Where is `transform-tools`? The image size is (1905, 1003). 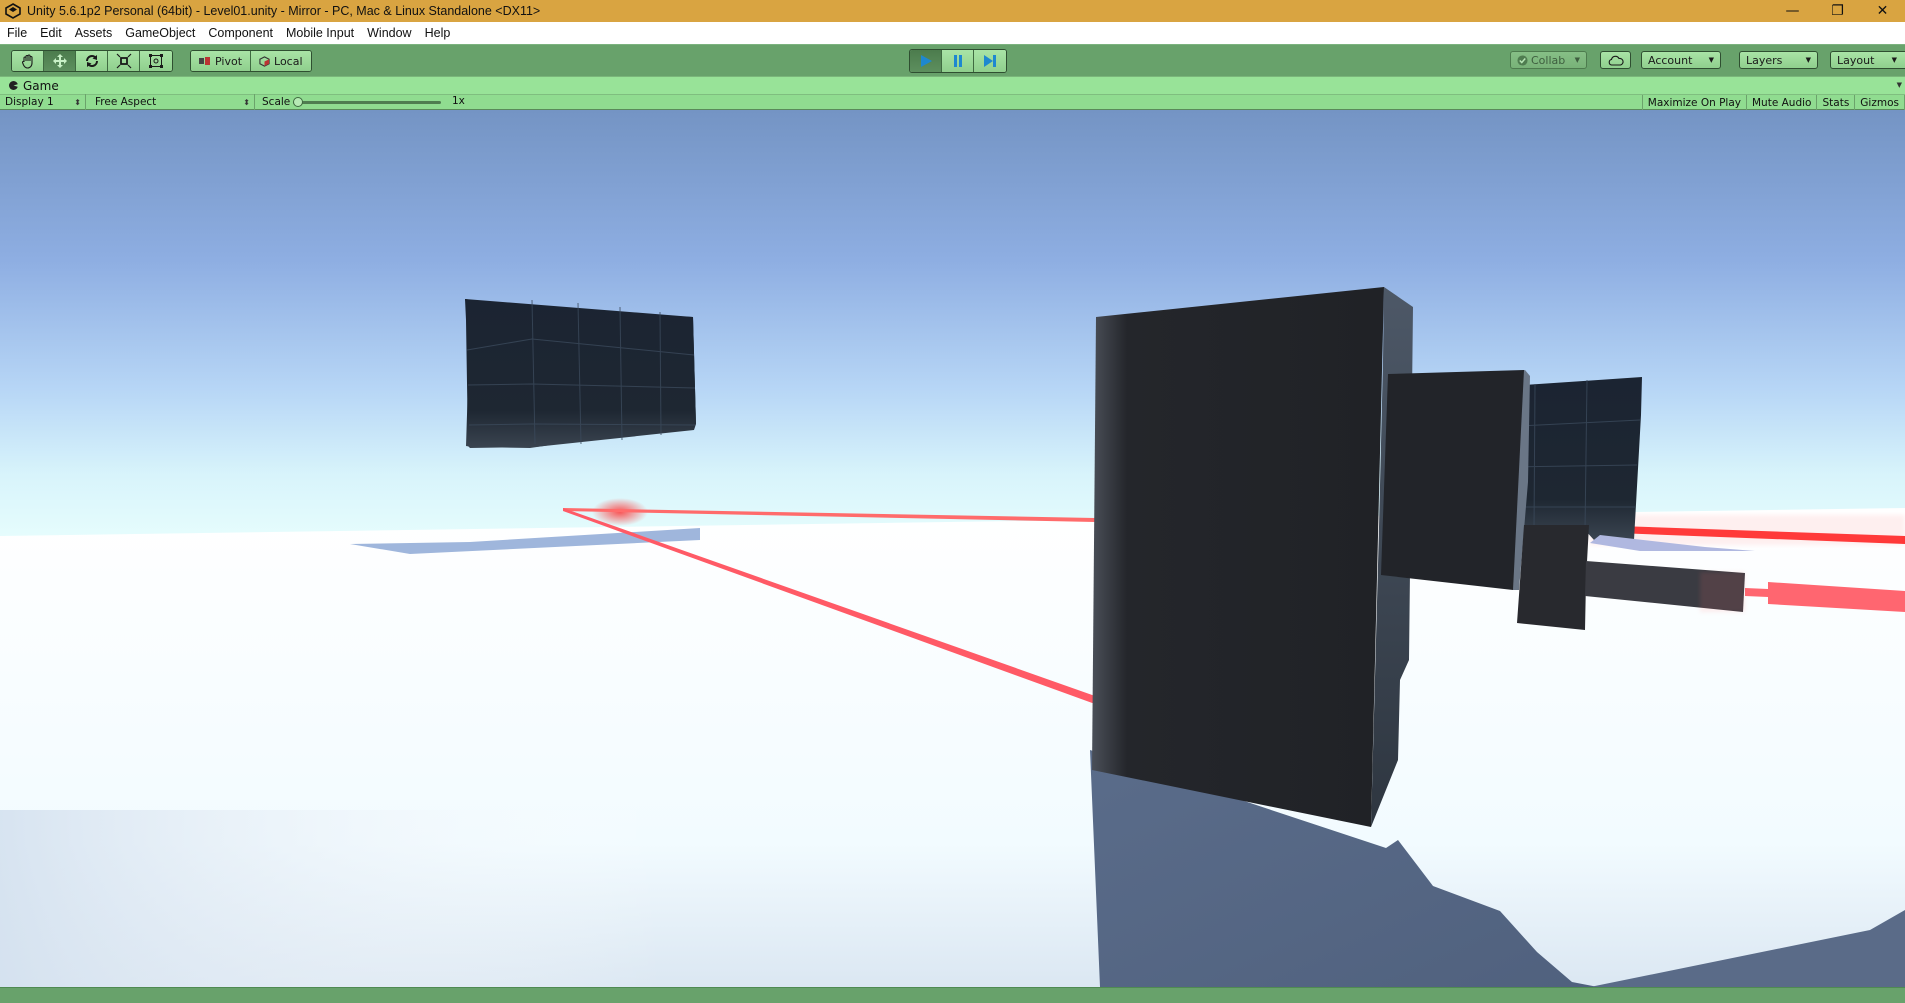 transform-tools is located at coordinates (92, 61).